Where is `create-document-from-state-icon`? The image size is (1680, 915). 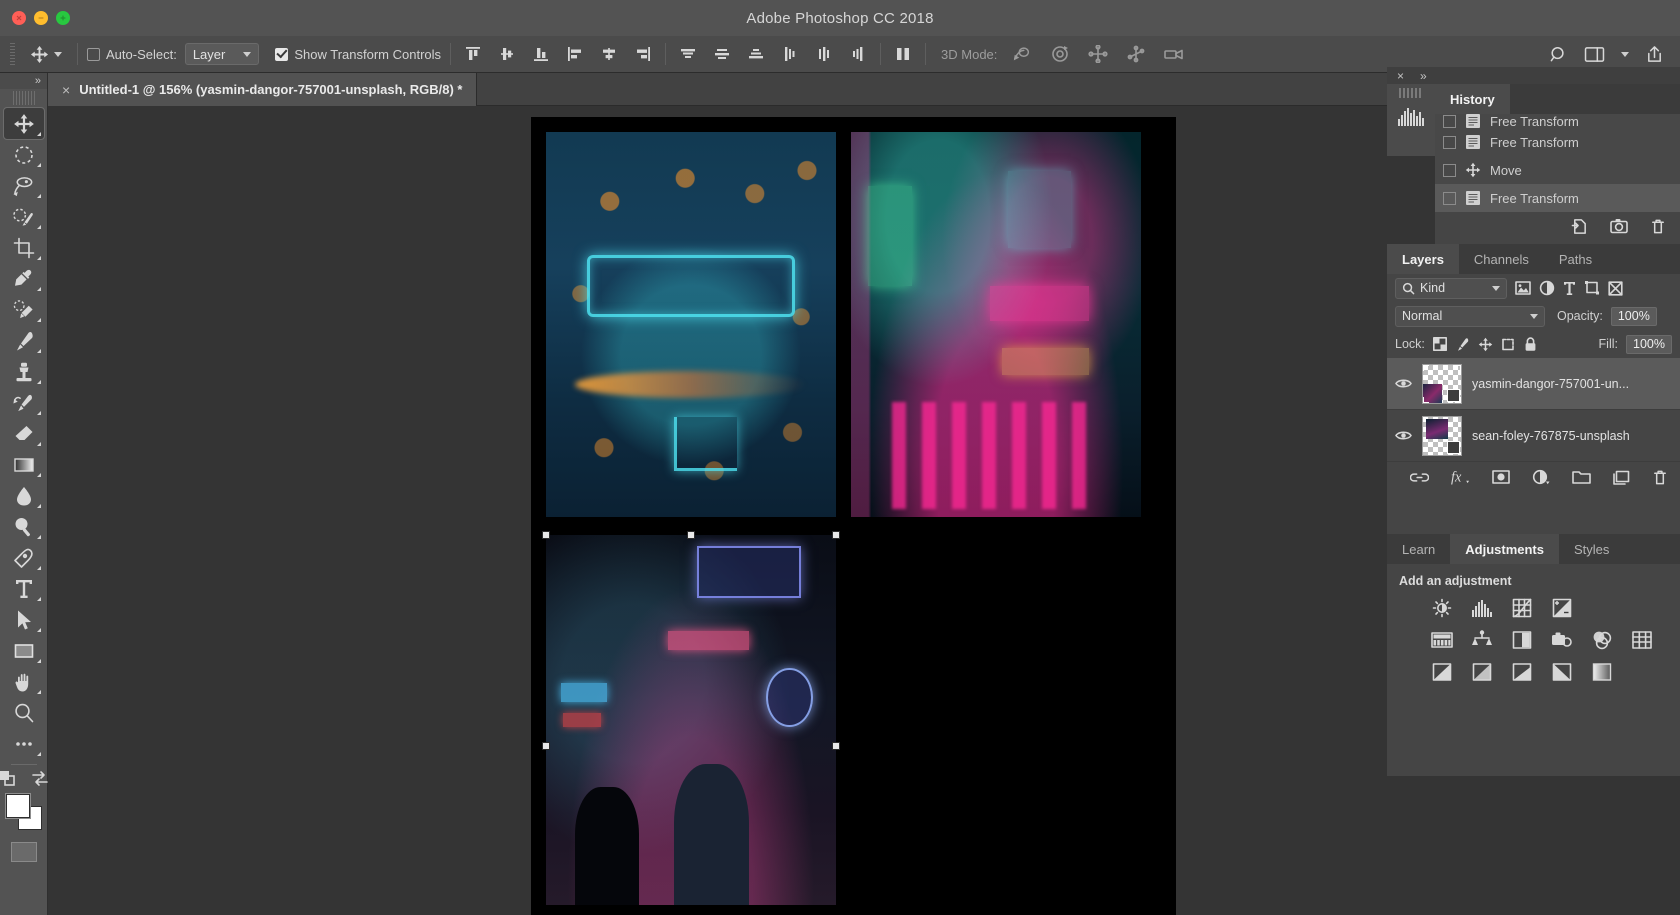 create-document-from-state-icon is located at coordinates (1579, 226).